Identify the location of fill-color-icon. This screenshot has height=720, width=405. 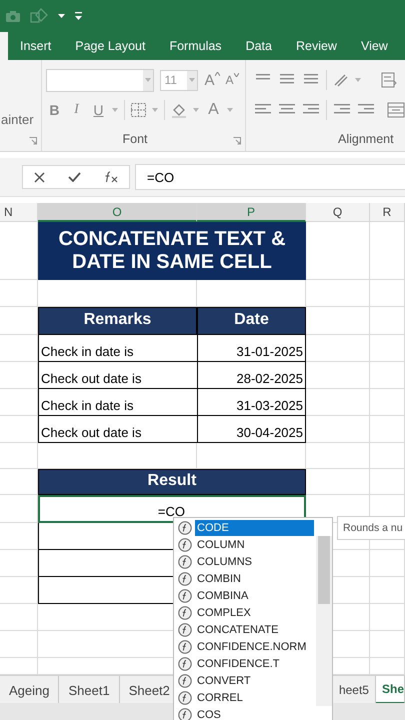
(179, 110).